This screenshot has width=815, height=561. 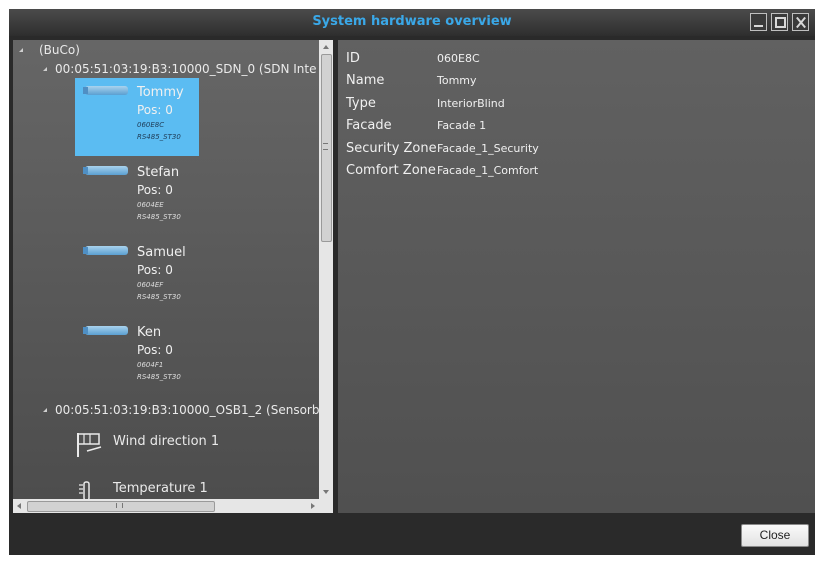 I want to click on facade-value: Facade 1, so click(x=462, y=125).